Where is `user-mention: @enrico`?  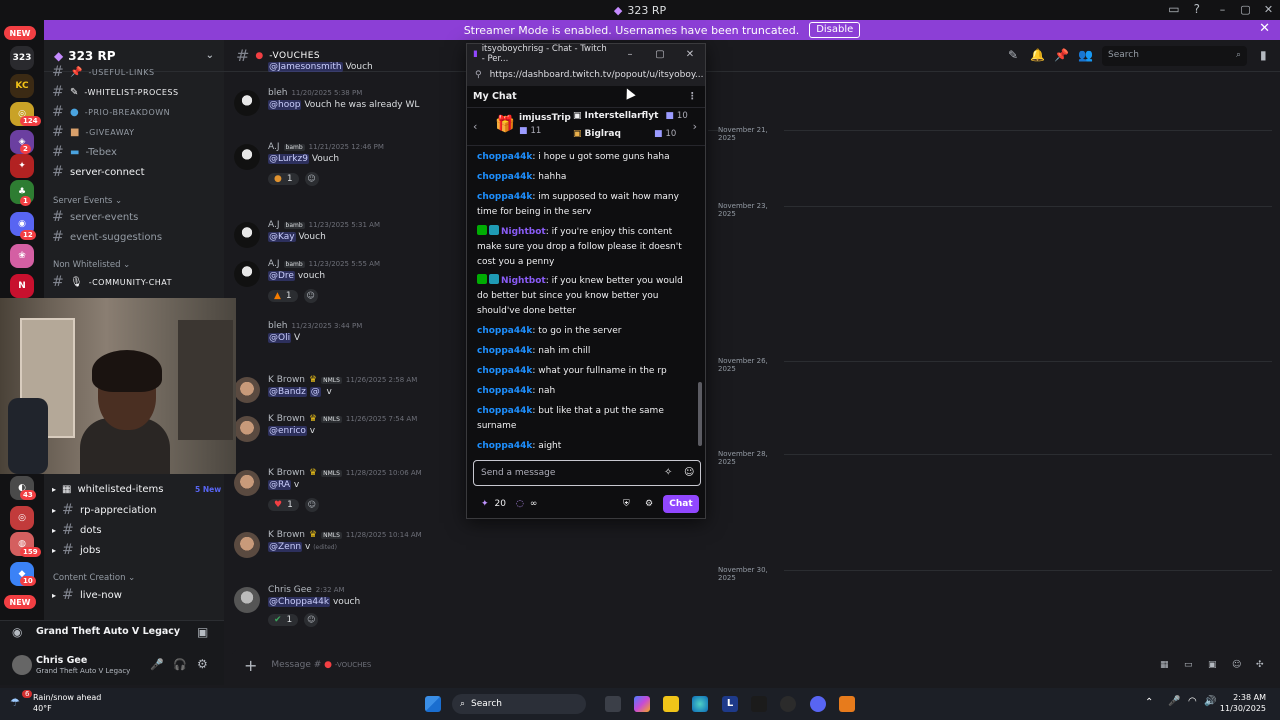 user-mention: @enrico is located at coordinates (287, 431).